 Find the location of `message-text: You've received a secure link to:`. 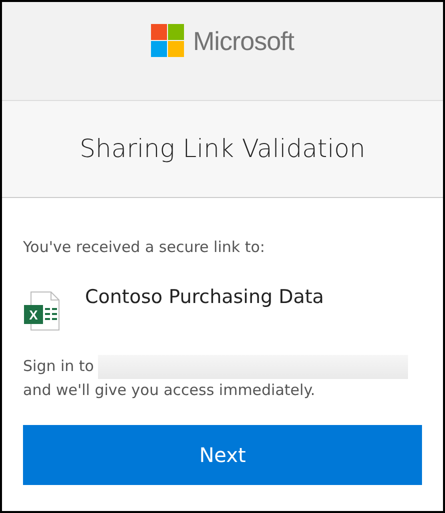

message-text: You've received a secure link to: is located at coordinates (144, 247).